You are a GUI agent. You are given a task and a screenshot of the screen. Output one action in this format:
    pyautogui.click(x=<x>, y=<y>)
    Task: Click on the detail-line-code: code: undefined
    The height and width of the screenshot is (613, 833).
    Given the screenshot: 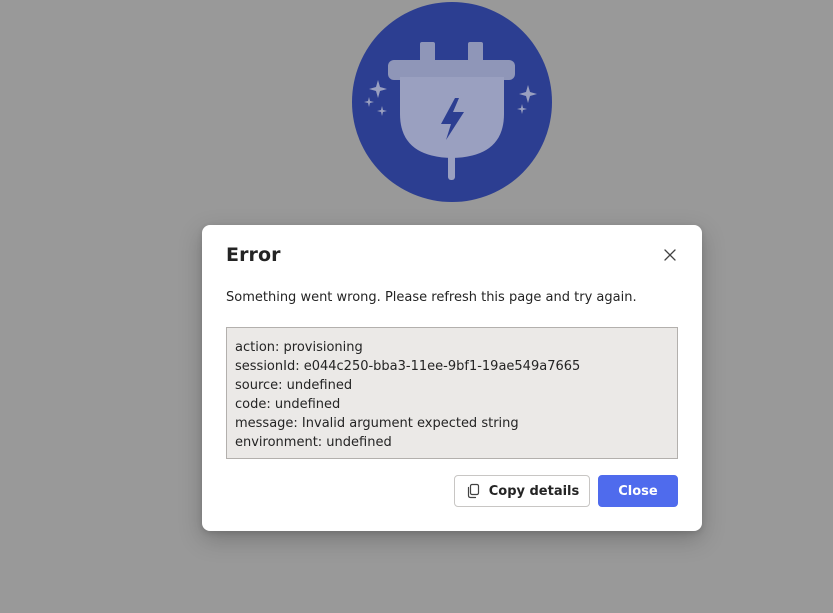 What is the action you would take?
    pyautogui.click(x=288, y=404)
    